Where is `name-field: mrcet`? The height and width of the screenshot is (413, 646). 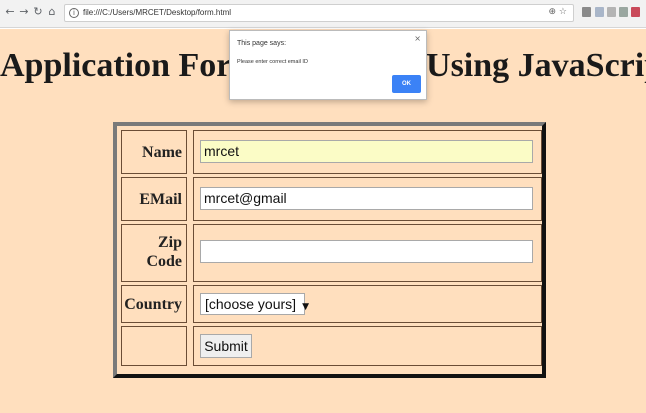
name-field: mrcet is located at coordinates (366, 151).